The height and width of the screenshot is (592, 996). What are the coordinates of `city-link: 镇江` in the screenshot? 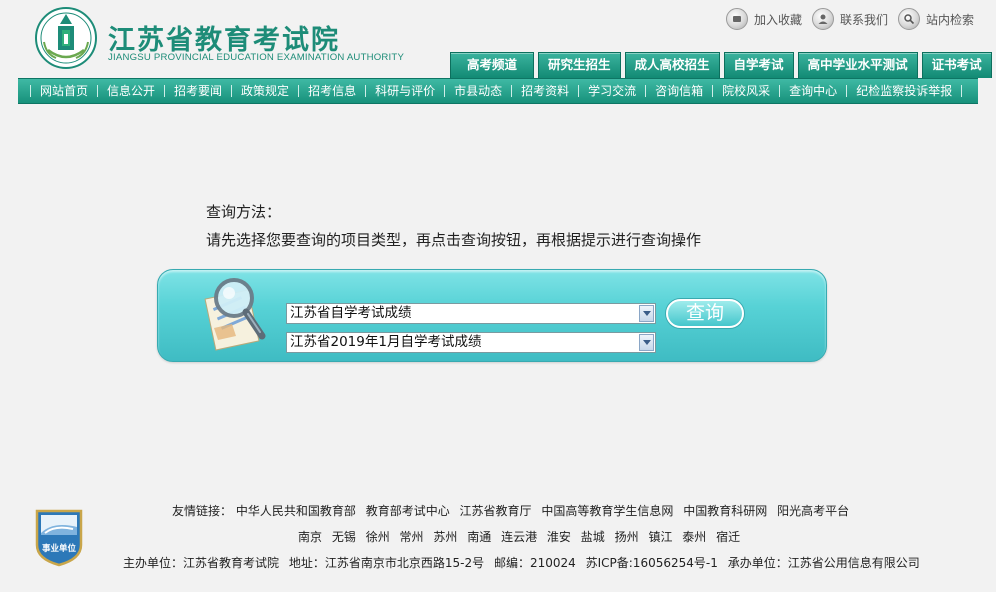 It's located at (660, 537).